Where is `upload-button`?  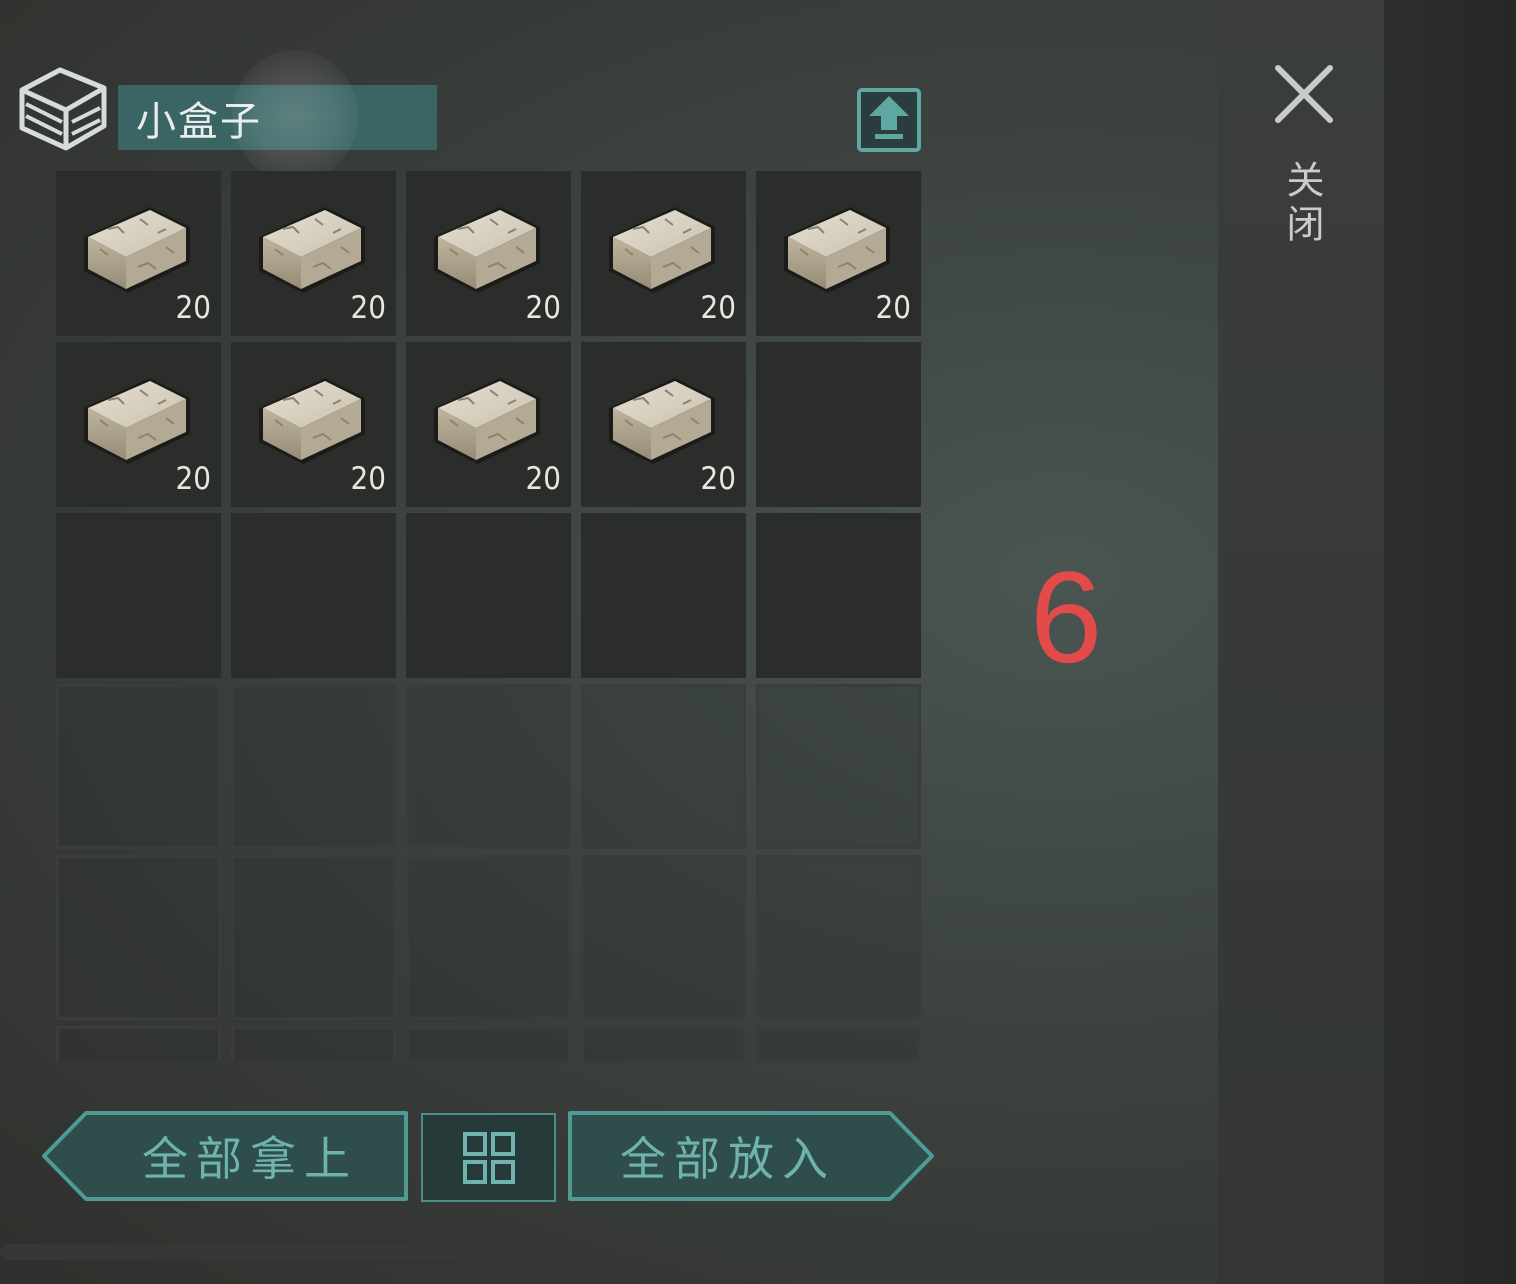 upload-button is located at coordinates (889, 120).